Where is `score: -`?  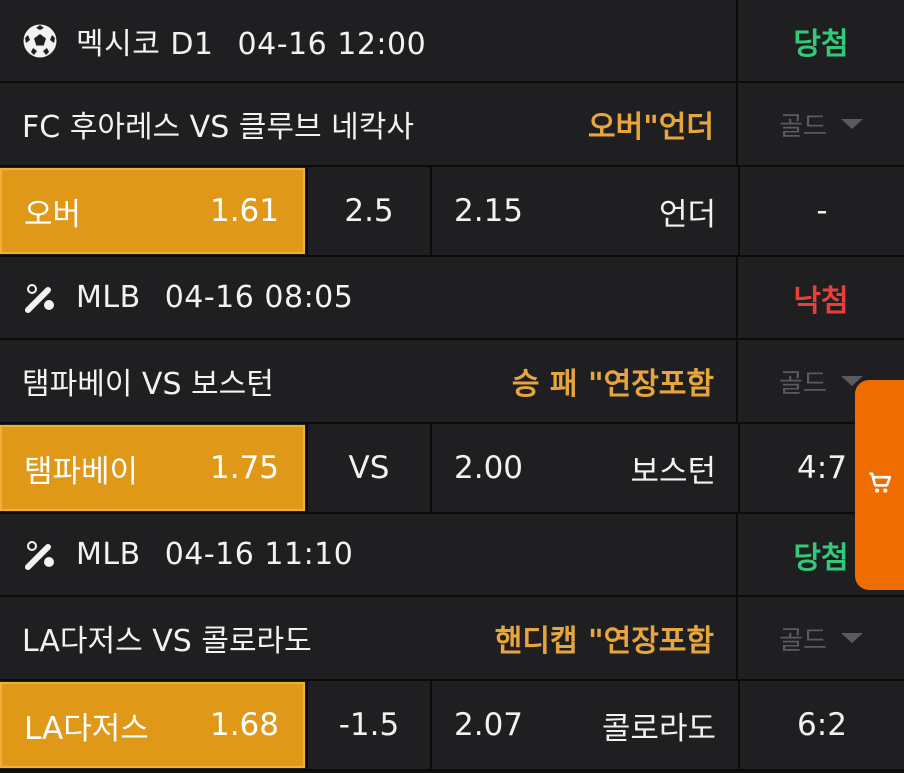
score: - is located at coordinates (822, 211).